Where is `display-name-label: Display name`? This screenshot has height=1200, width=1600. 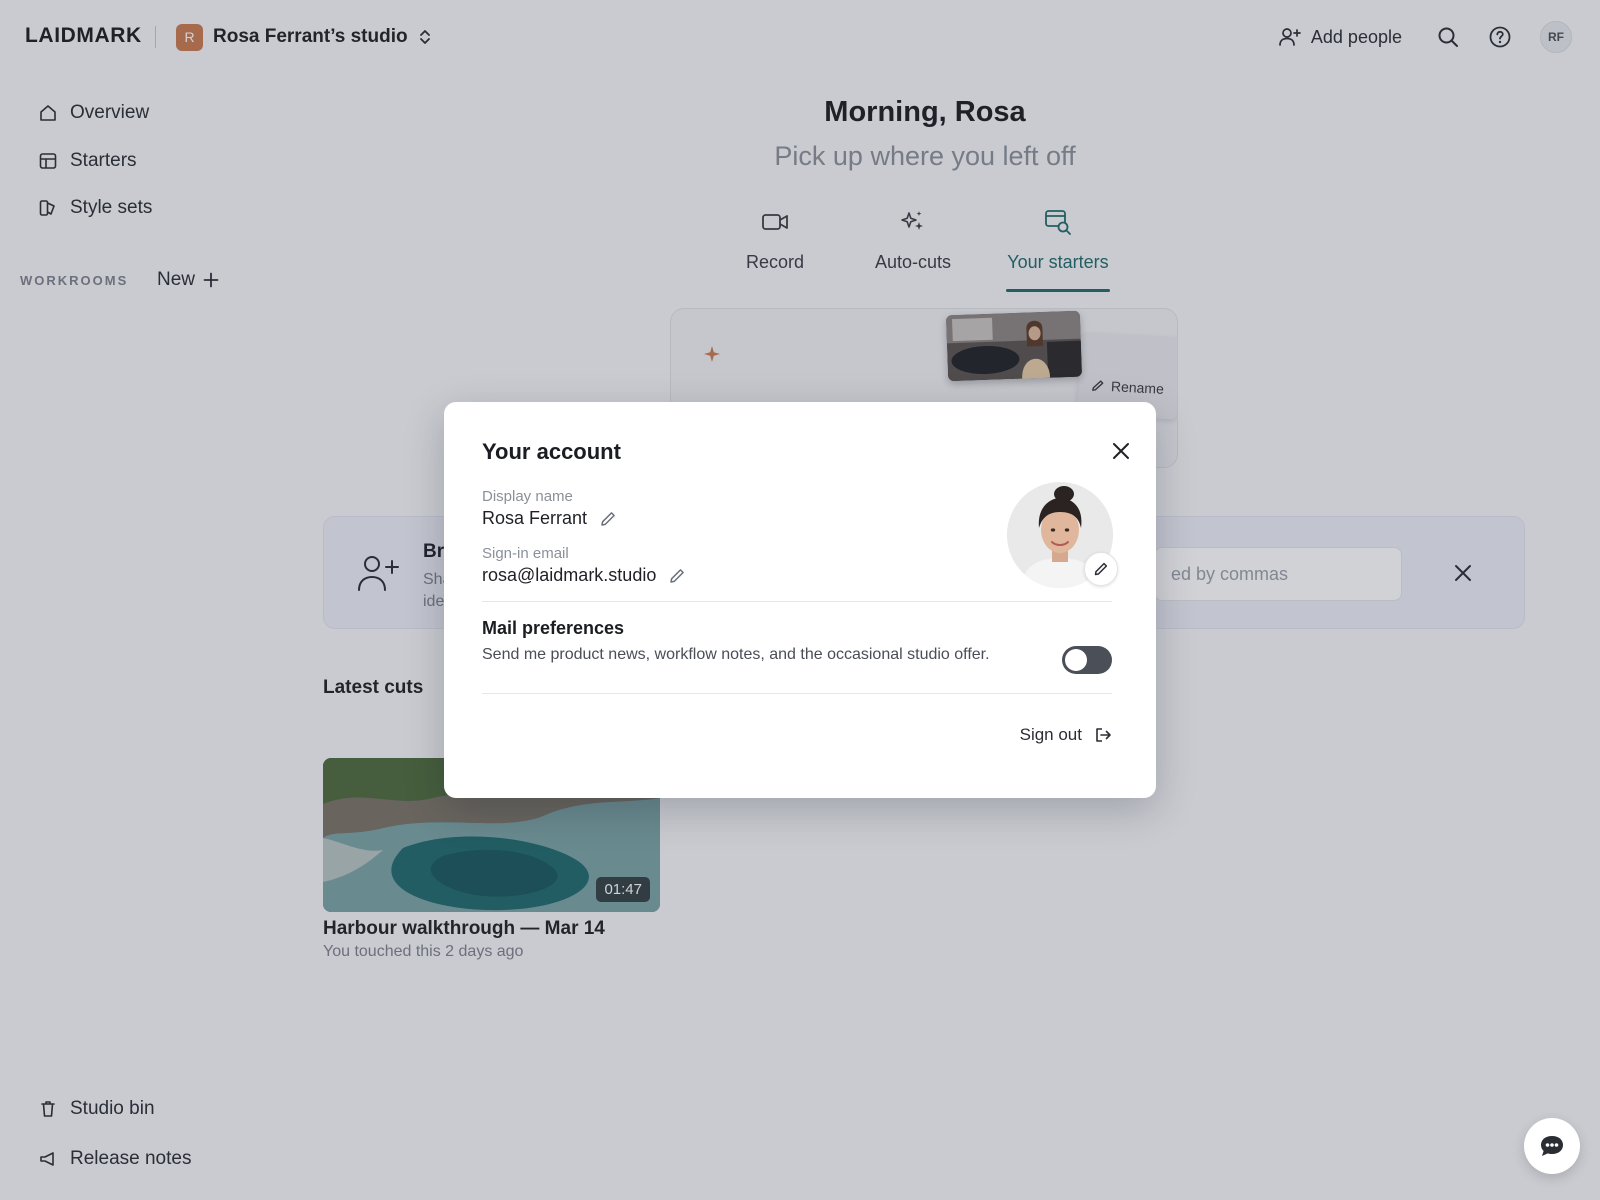
display-name-label: Display name is located at coordinates (527, 496).